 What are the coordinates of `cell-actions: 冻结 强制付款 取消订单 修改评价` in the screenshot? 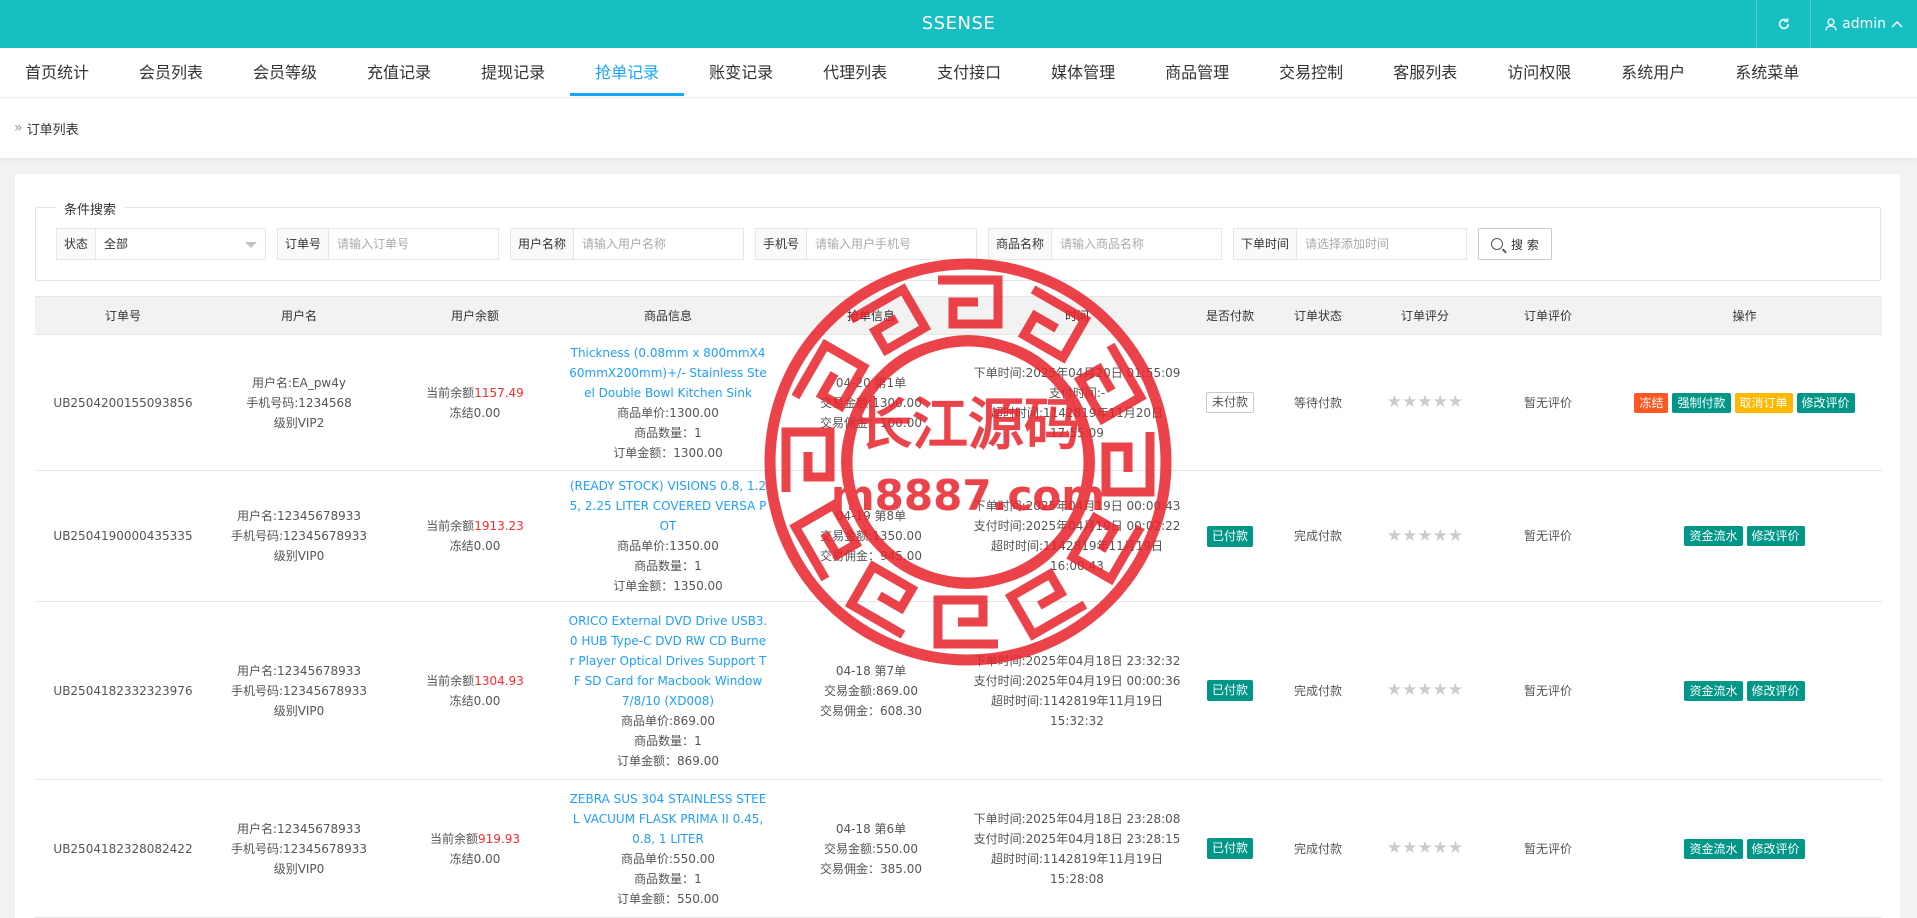 It's located at (1744, 402).